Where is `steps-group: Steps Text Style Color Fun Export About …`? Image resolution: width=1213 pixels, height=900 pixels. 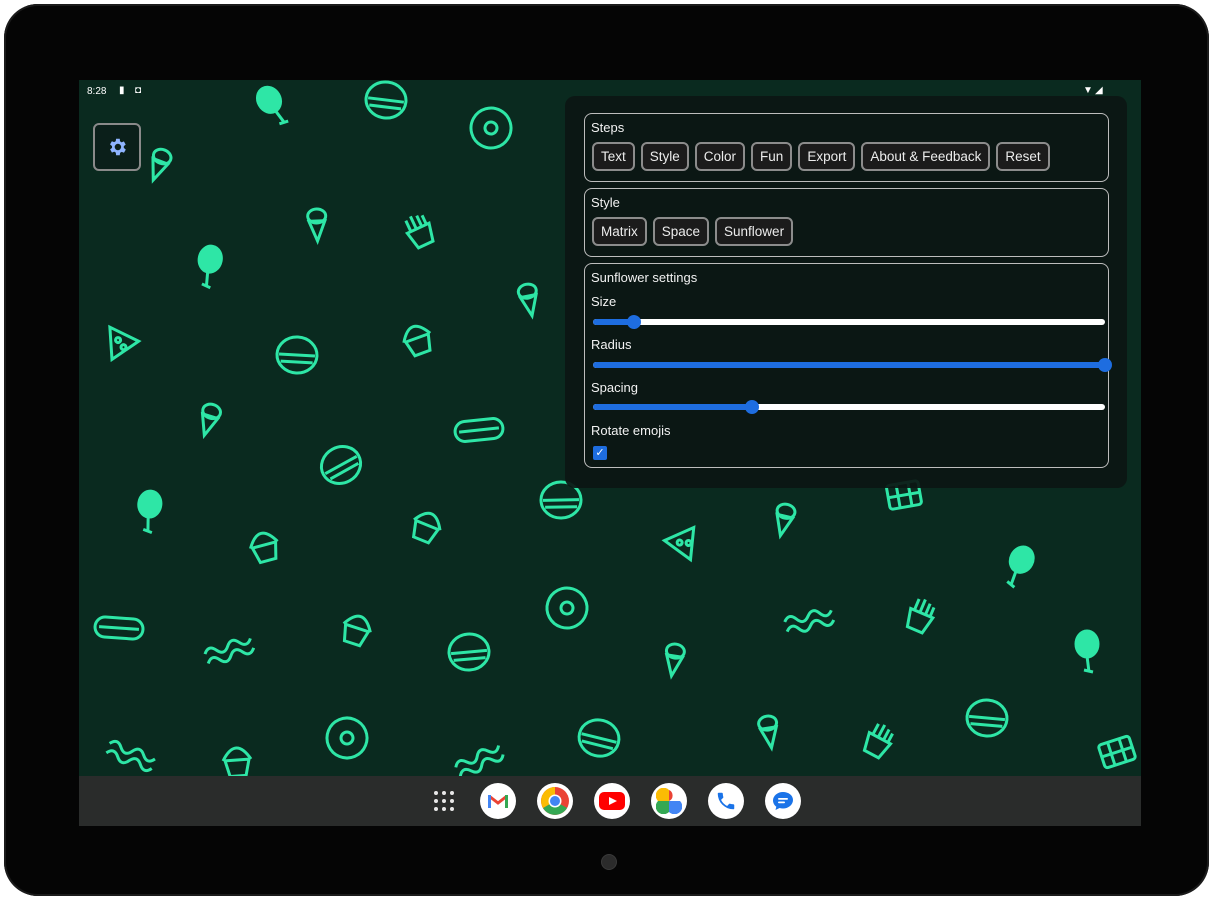 steps-group: Steps Text Style Color Fun Export About … is located at coordinates (846, 147).